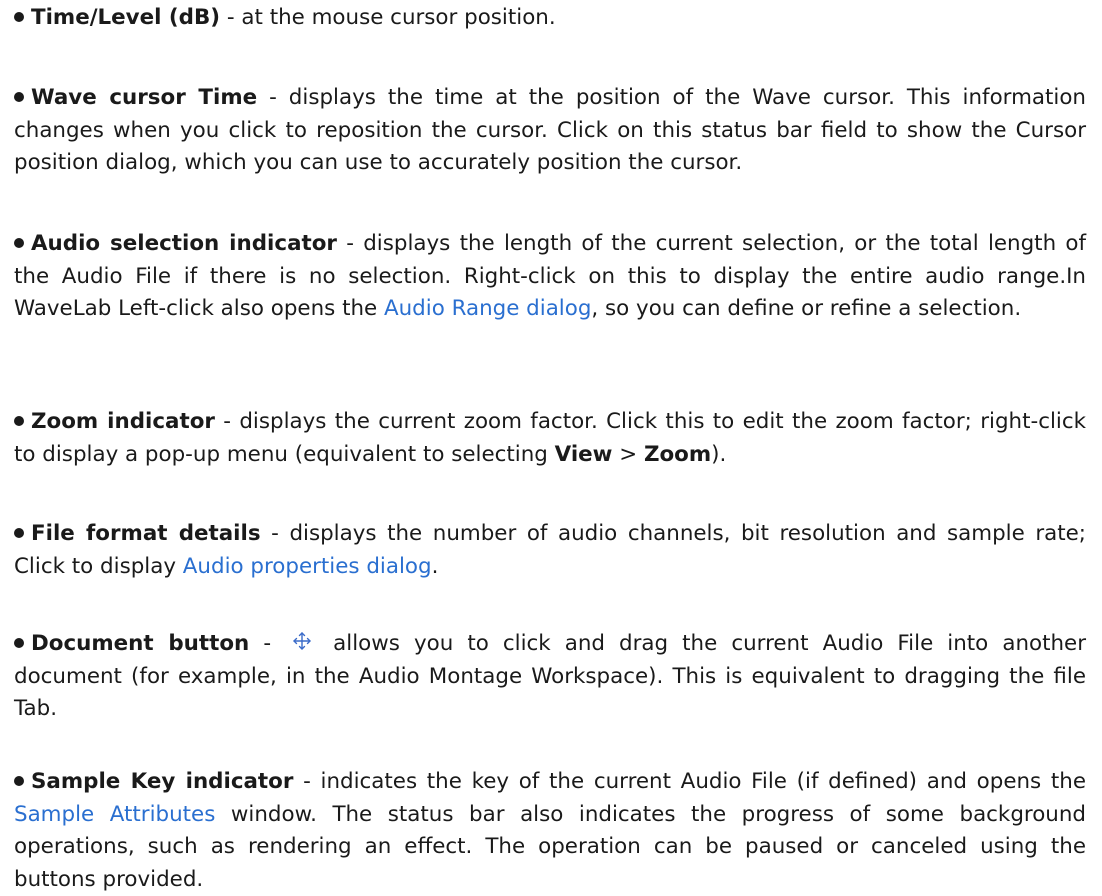 The height and width of the screenshot is (896, 1102). What do you see at coordinates (435, 566) in the screenshot?
I see `item-text: .` at bounding box center [435, 566].